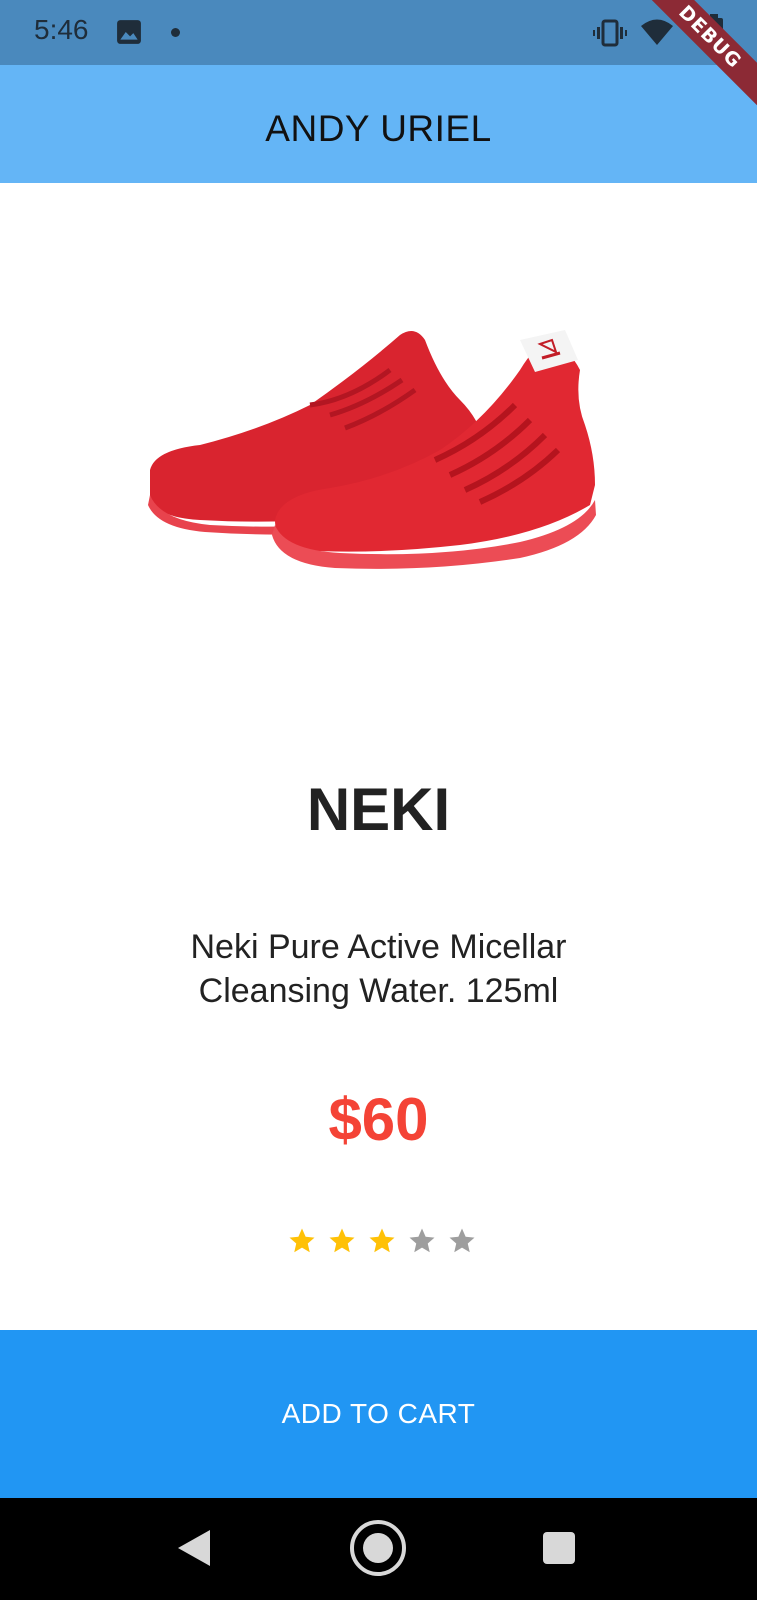  Describe the element at coordinates (61, 29) in the screenshot. I see `status-time: 5:46` at that location.